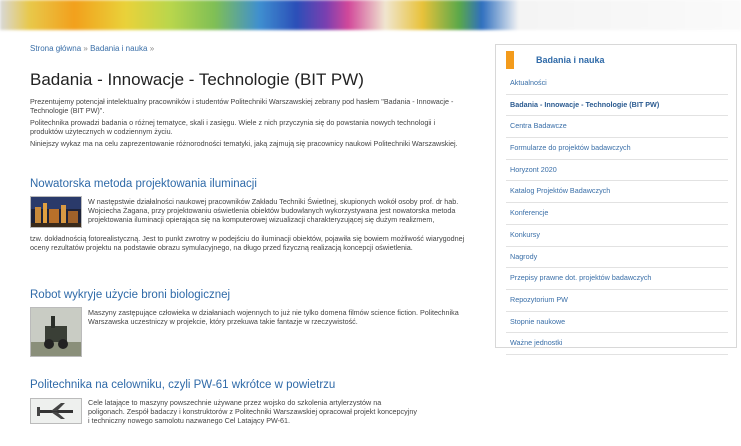 The width and height of the screenshot is (741, 446). What do you see at coordinates (617, 323) in the screenshot?
I see `sidebar-item-stopnie-naukowe: Stopnie naukowe` at bounding box center [617, 323].